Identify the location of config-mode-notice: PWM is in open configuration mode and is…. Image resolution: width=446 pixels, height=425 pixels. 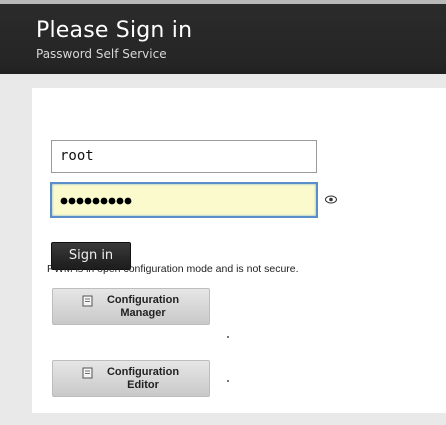
(173, 269).